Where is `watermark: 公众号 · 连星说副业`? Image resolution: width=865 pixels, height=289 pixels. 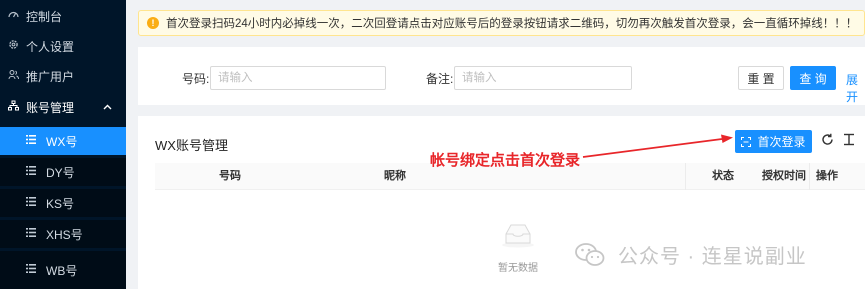 watermark: 公众号 · 连星说副业 is located at coordinates (690, 254).